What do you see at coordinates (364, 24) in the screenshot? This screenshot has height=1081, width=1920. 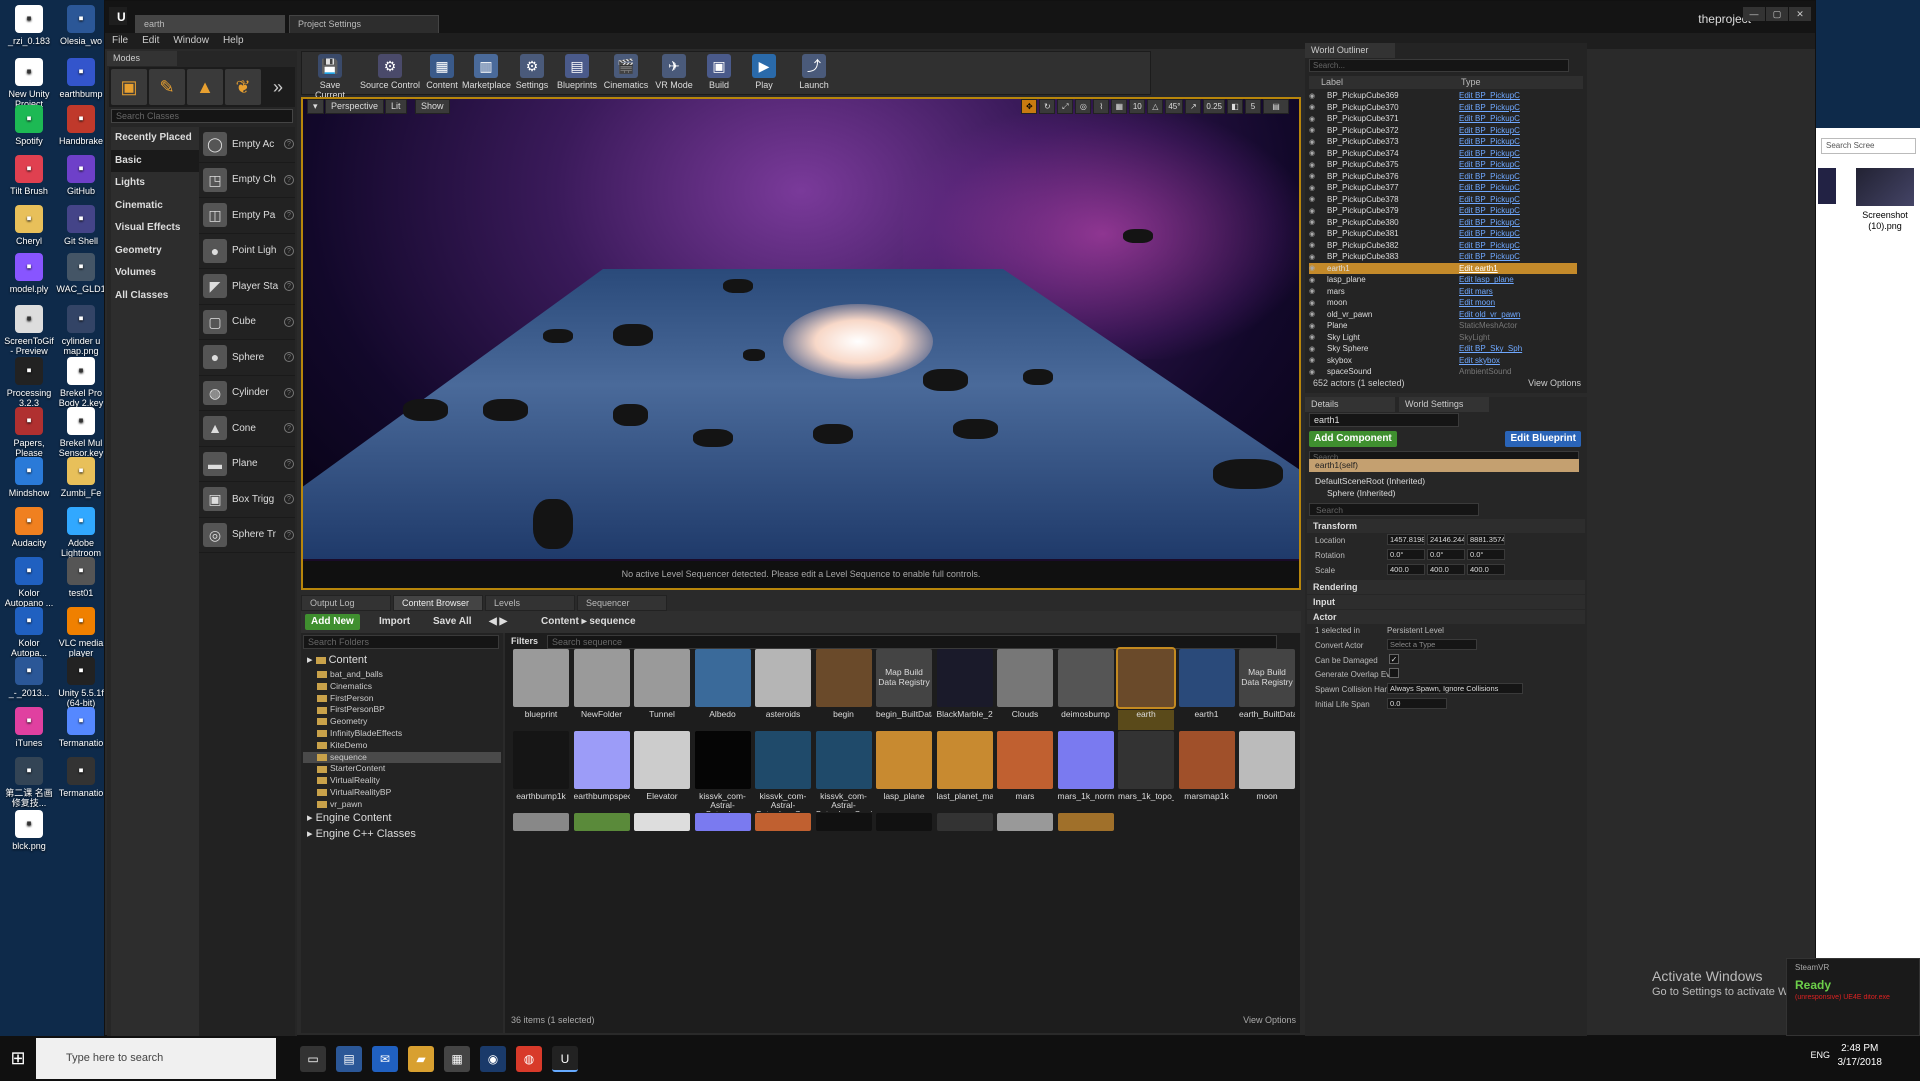 I see `tab-project-settings: Project Settings` at bounding box center [364, 24].